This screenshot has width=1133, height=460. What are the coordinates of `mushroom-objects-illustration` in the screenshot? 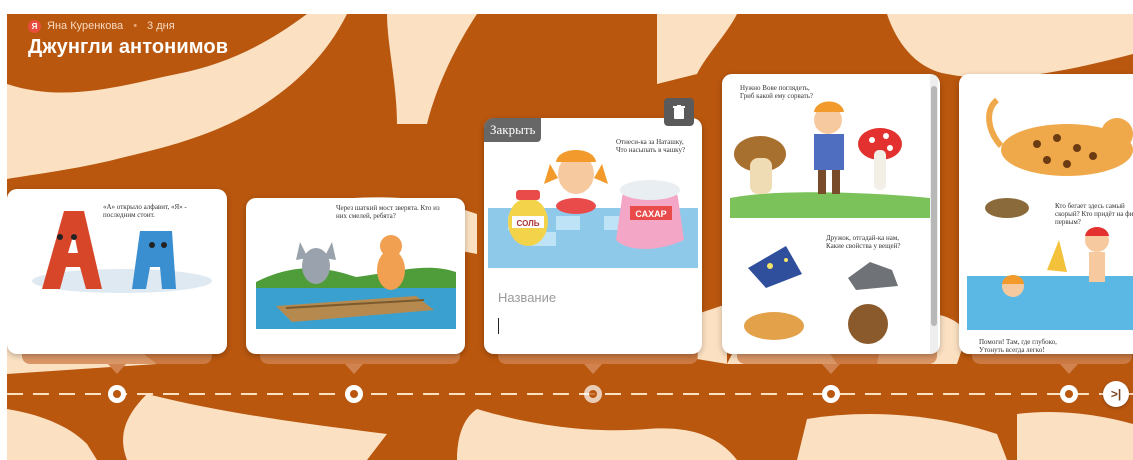 It's located at (830, 222).